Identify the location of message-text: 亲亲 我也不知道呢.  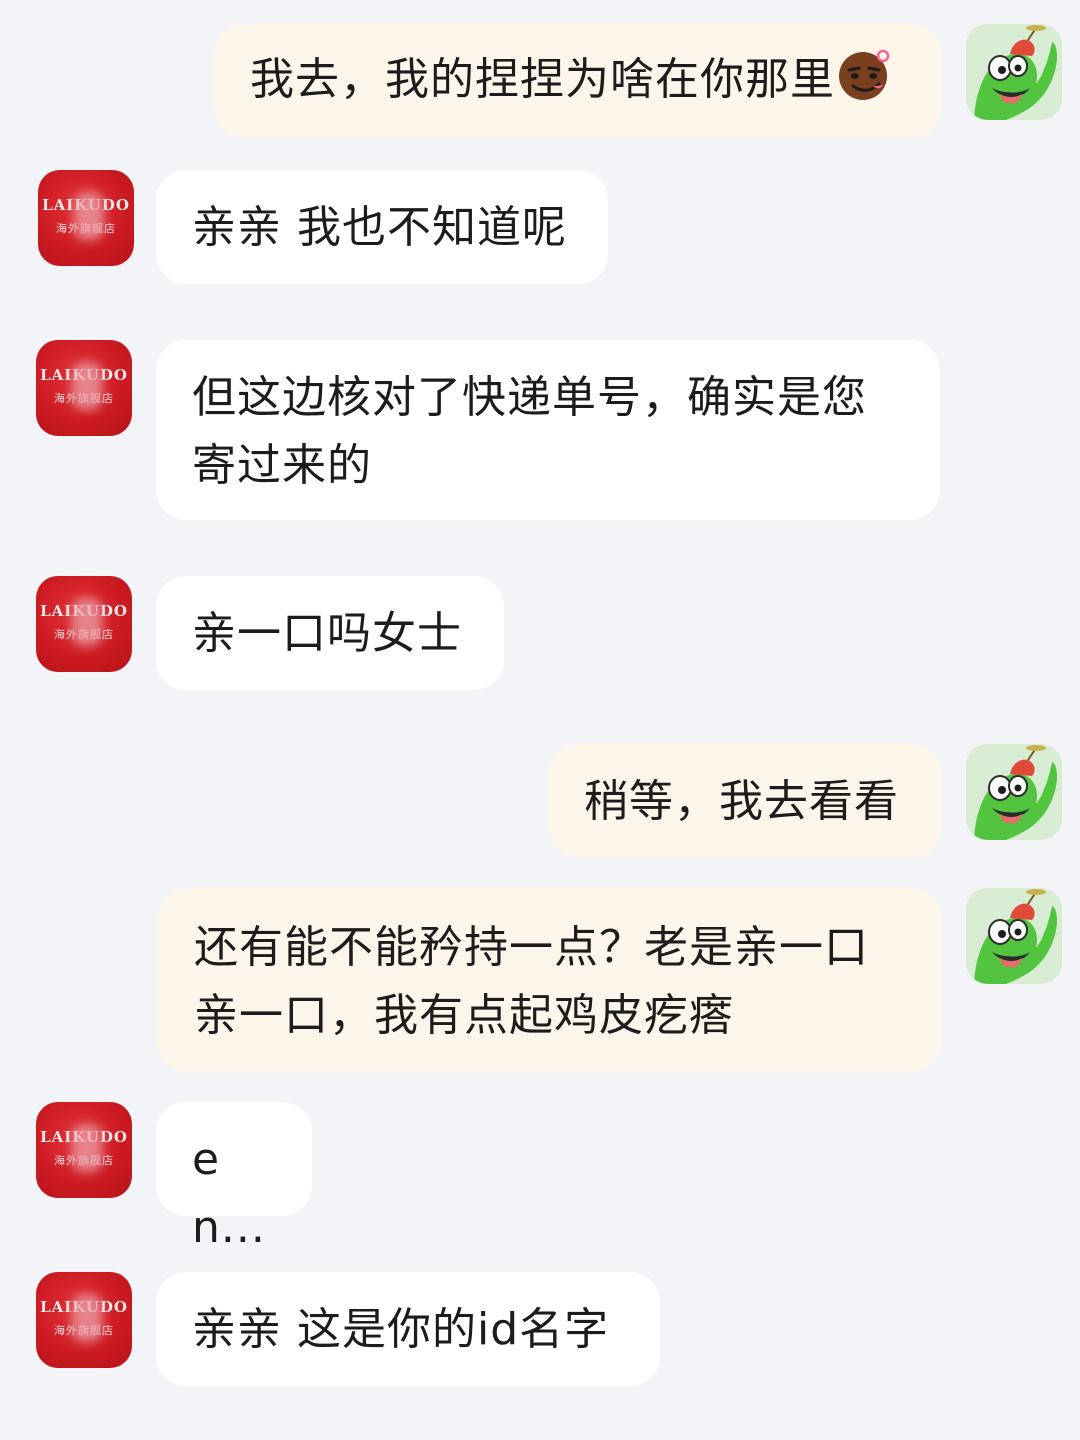
(379, 227).